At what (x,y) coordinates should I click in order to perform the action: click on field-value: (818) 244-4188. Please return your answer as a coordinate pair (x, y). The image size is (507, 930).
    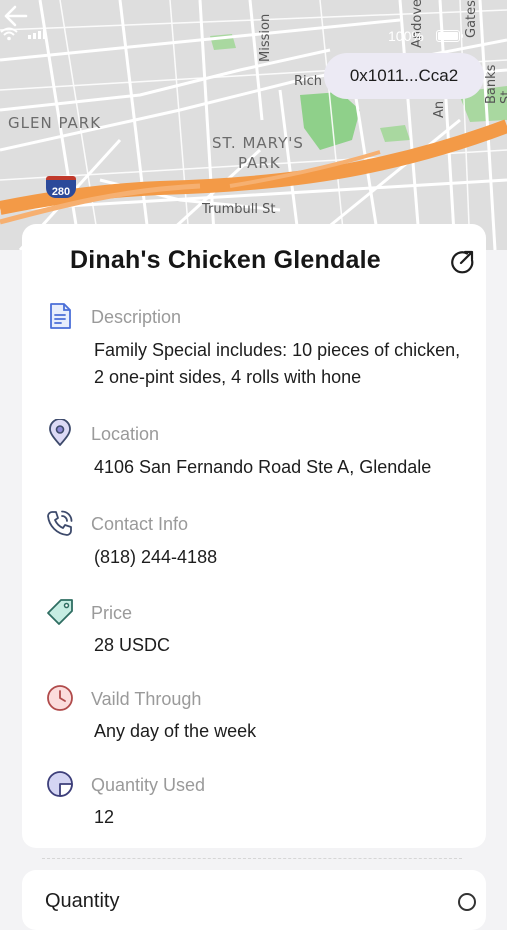
    Looking at the image, I should click on (156, 557).